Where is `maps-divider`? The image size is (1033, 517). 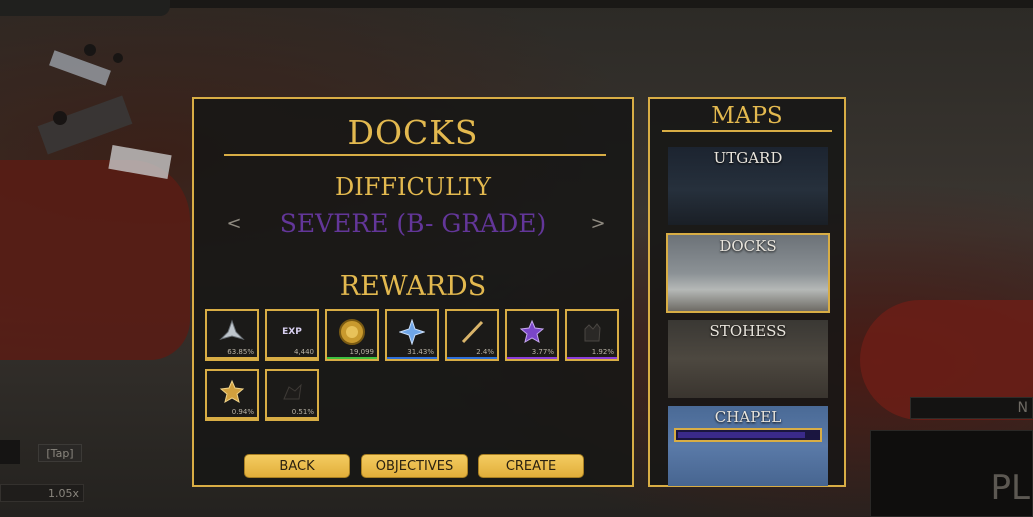 maps-divider is located at coordinates (747, 131).